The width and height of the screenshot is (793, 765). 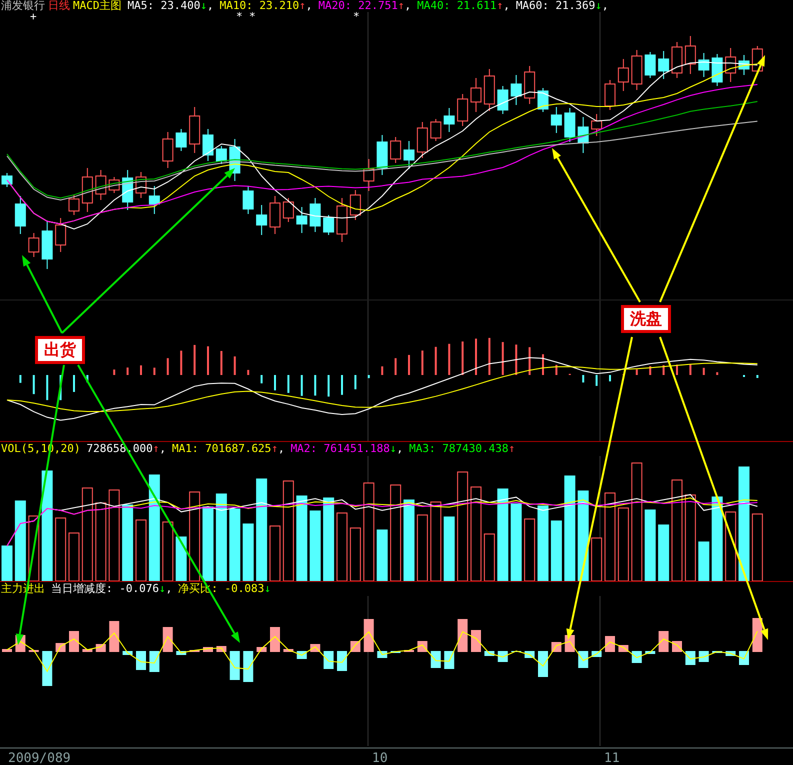 I want to click on marker-symbol: +, so click(x=33, y=17).